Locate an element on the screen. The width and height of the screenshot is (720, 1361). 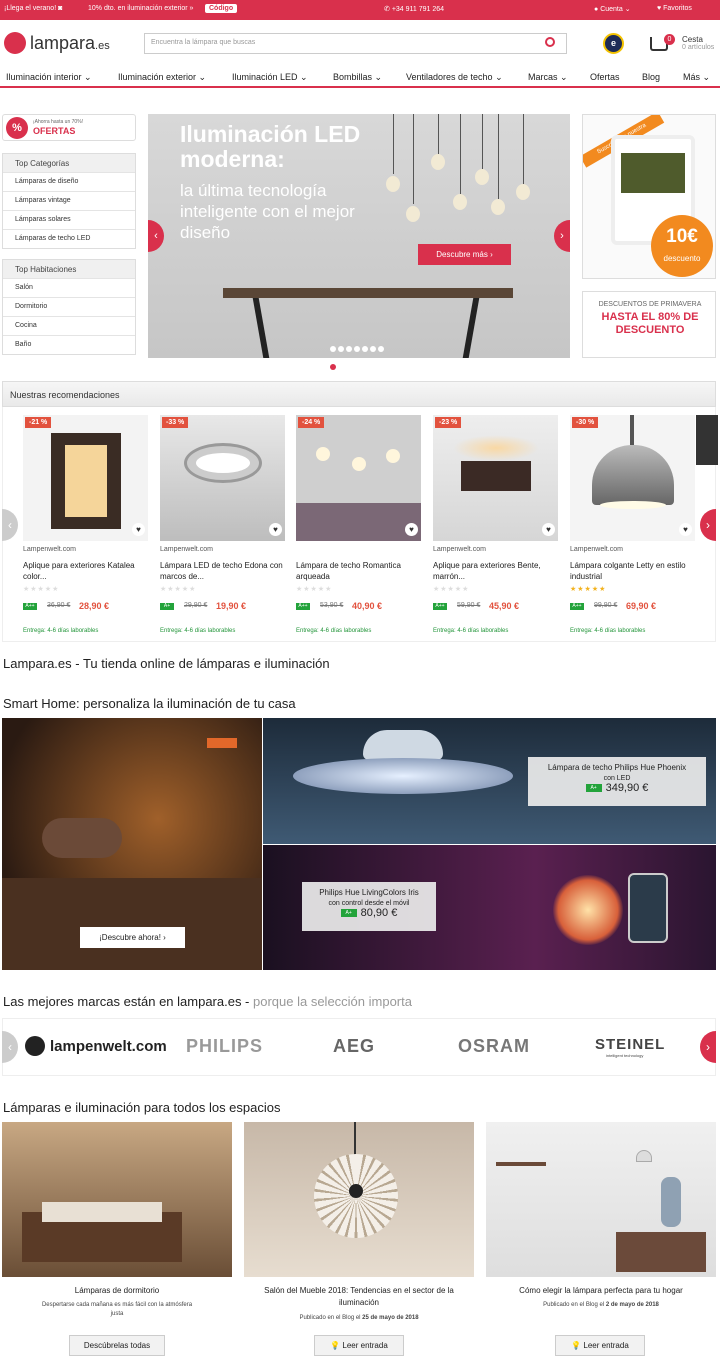
brand-aeg: AEG is located at coordinates (354, 1046).